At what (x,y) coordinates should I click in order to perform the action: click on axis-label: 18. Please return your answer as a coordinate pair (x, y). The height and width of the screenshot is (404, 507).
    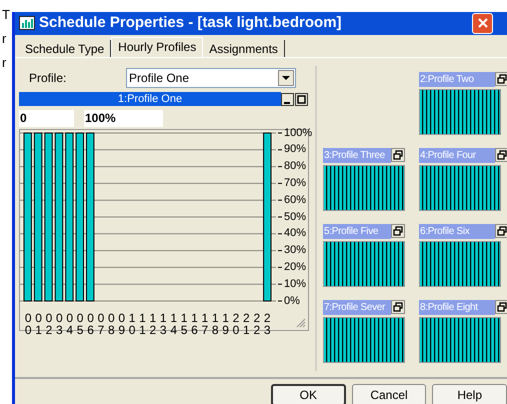
    Looking at the image, I should click on (215, 324).